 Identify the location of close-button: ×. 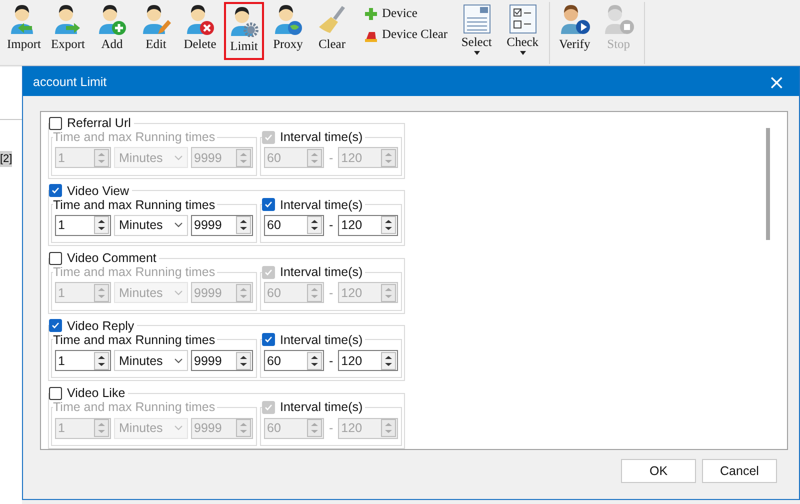
(776, 82).